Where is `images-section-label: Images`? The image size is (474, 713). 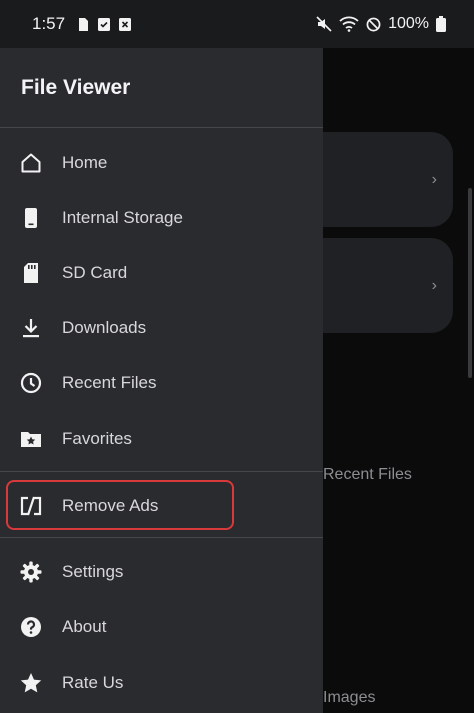 images-section-label: Images is located at coordinates (349, 697).